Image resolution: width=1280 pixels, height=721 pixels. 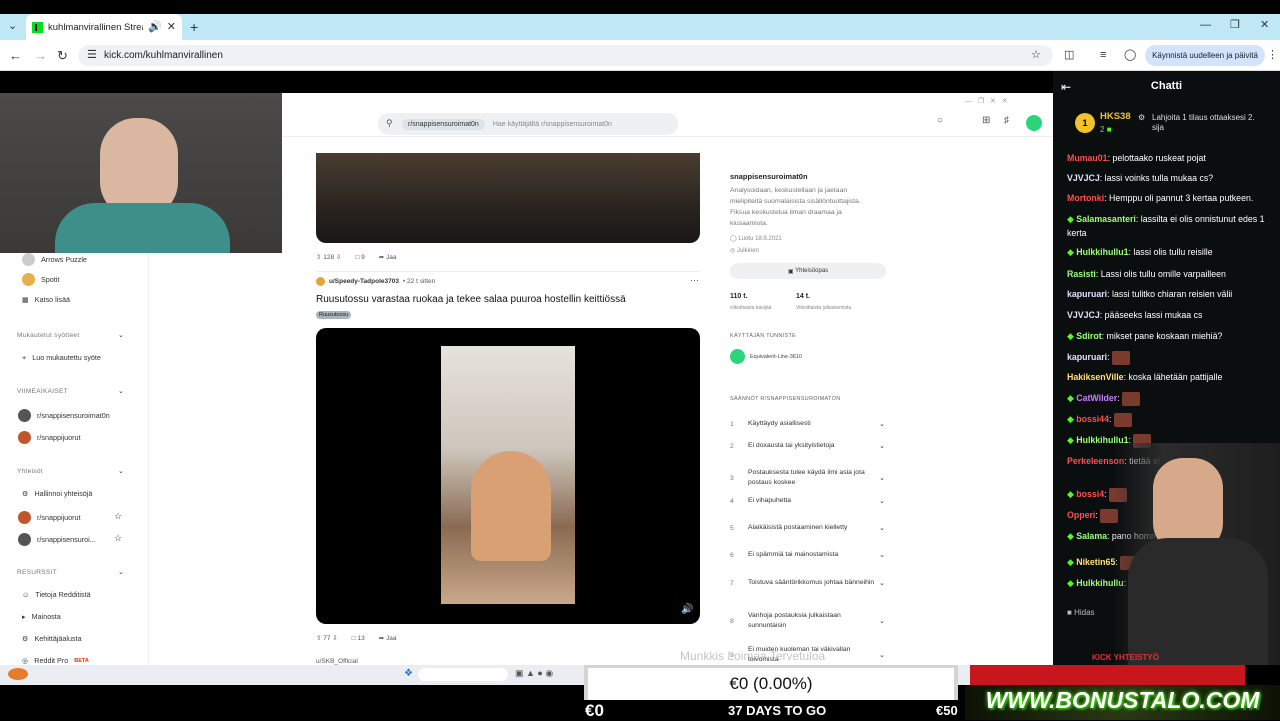 What do you see at coordinates (194, 27) in the screenshot?
I see `new-tab-icon: +` at bounding box center [194, 27].